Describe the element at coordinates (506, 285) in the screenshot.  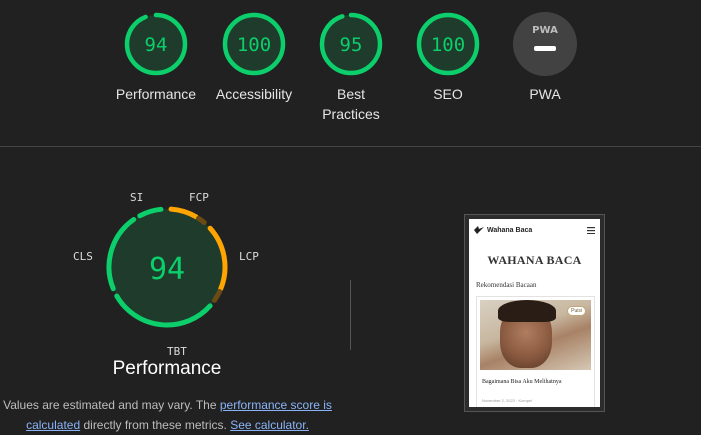
I see `screenshot-section: Rekomendasi Bacaan` at that location.